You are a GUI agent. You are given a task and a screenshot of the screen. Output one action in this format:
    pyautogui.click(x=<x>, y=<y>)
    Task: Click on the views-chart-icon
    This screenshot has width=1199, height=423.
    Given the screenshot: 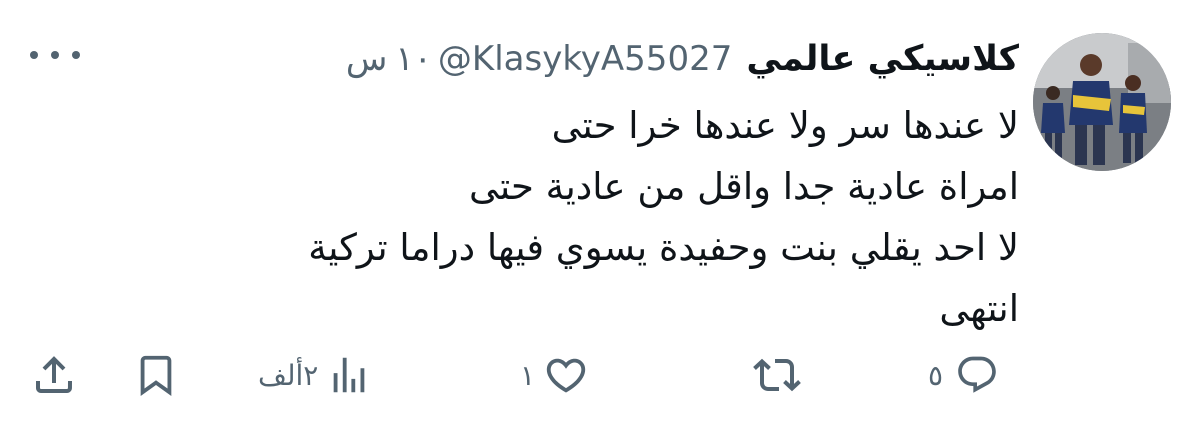 What is the action you would take?
    pyautogui.click(x=349, y=375)
    